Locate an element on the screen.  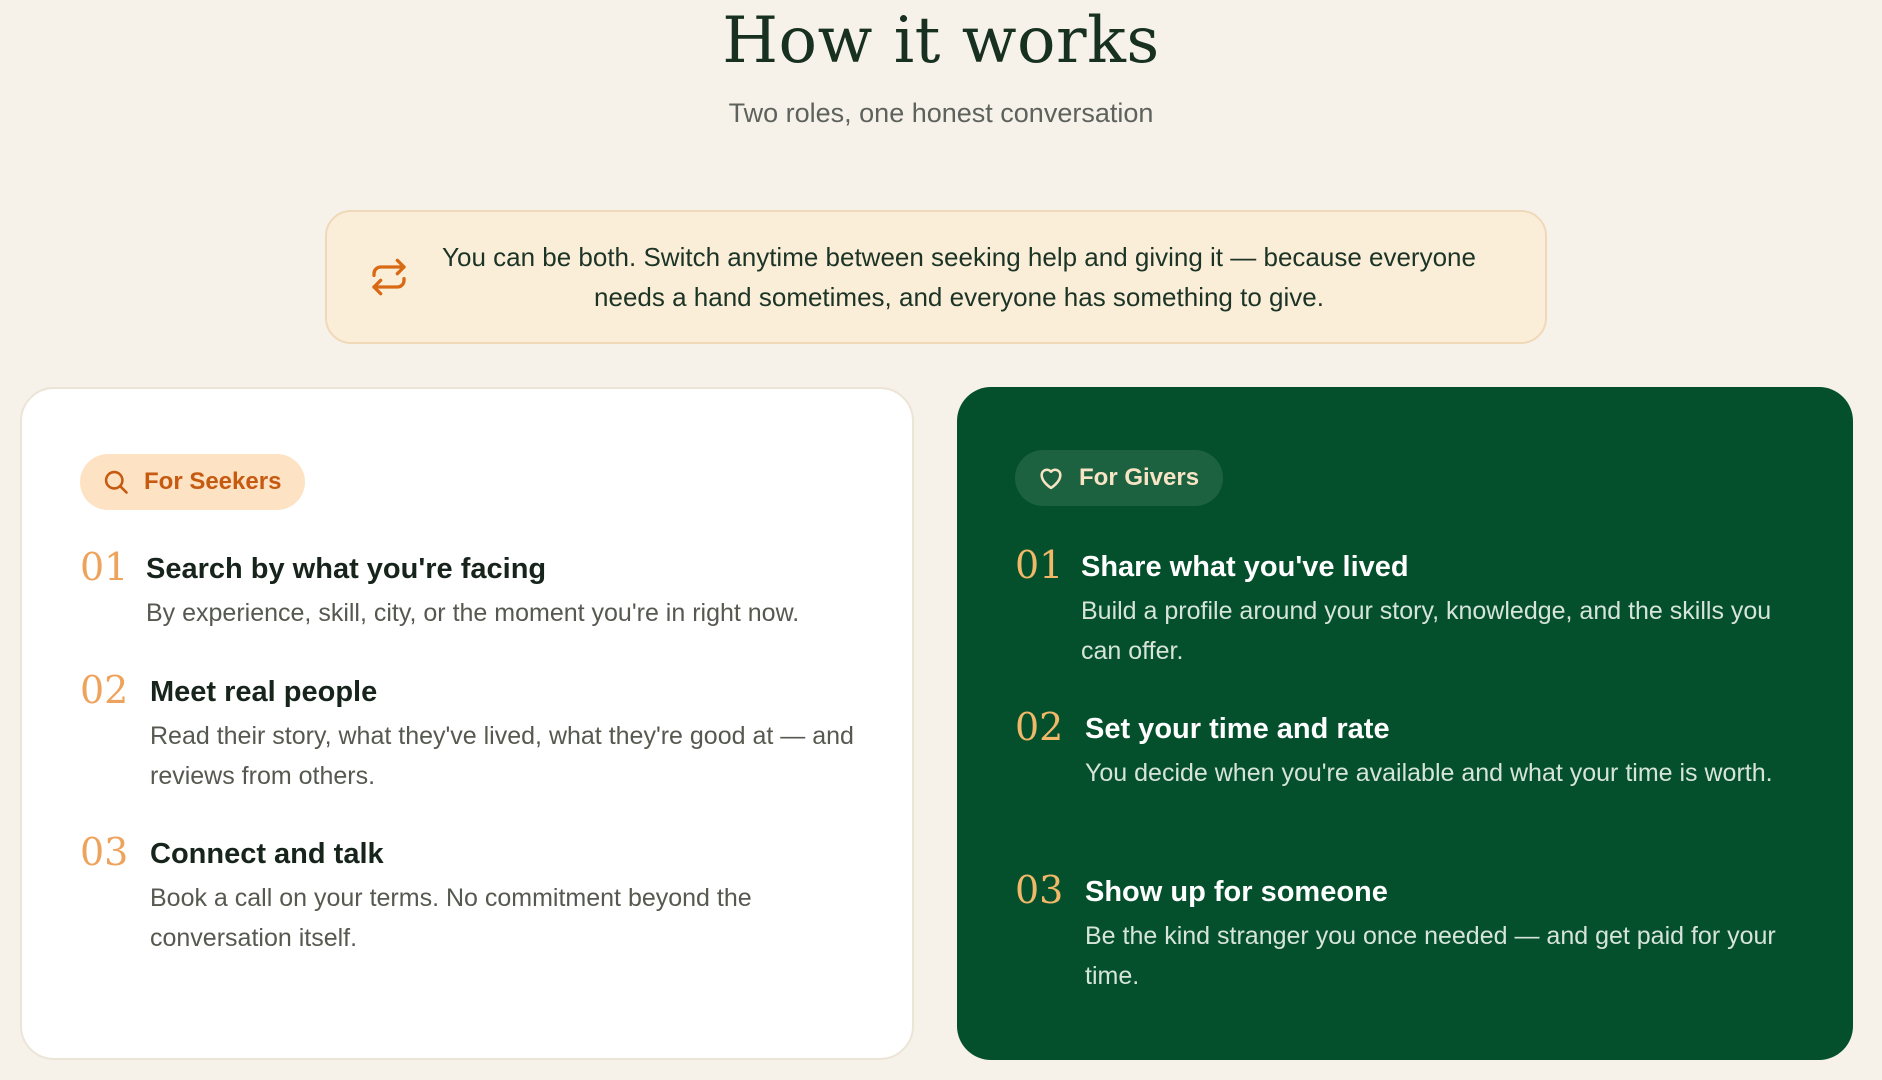
seekers-badge: For Seekers is located at coordinates (193, 482).